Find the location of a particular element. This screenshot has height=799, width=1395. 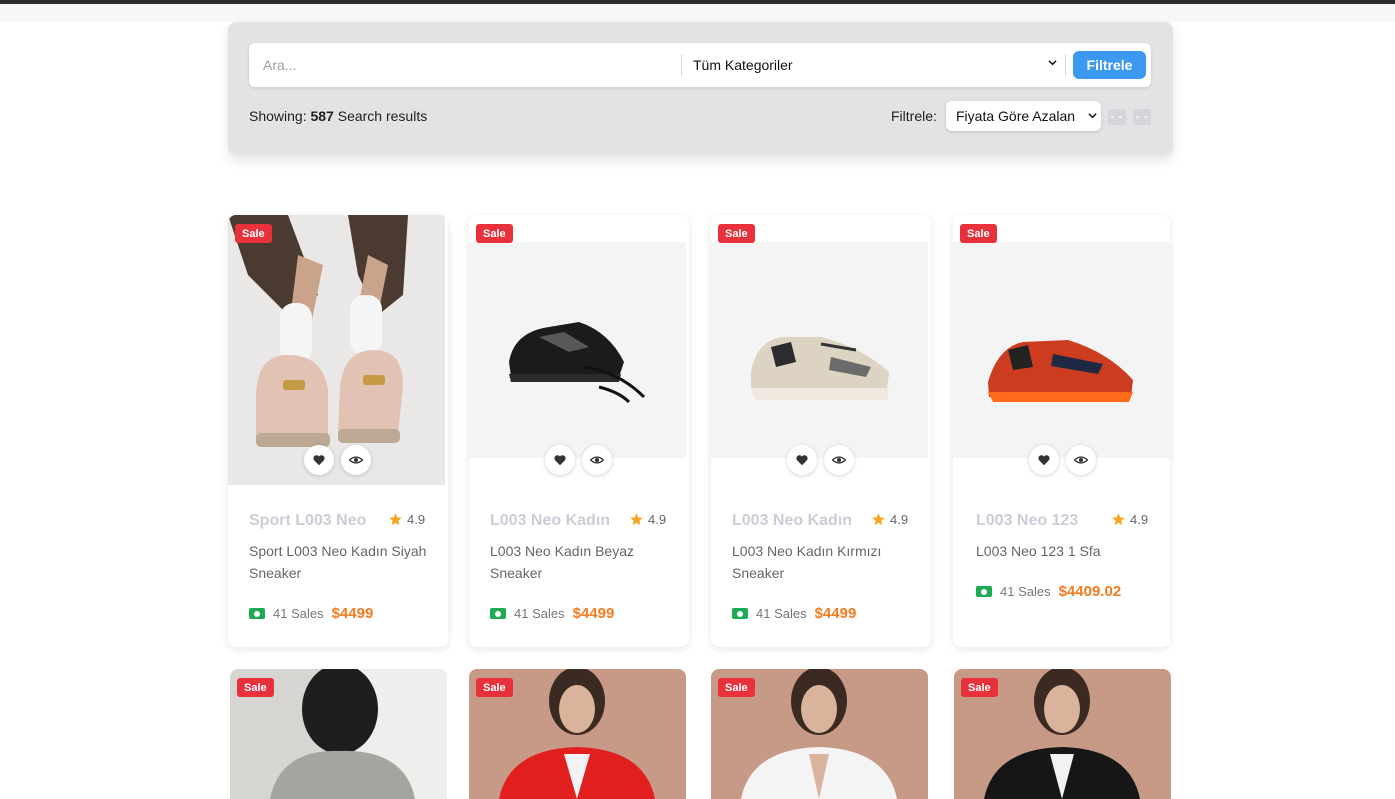

product-description: L003 Neo 123 1 Sfa is located at coordinates (1038, 551).